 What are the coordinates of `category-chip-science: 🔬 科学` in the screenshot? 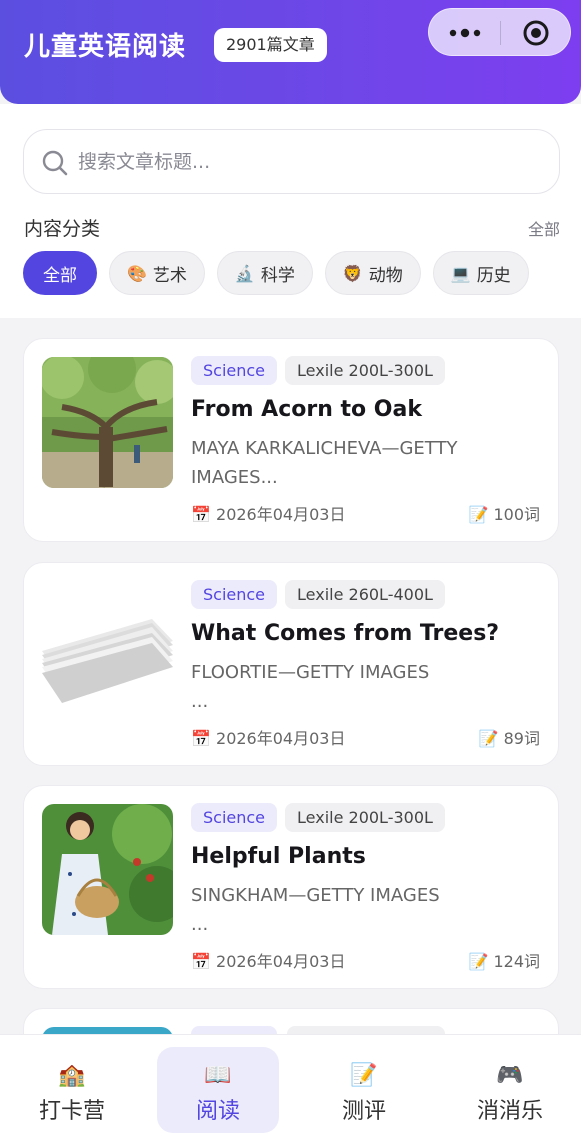 It's located at (264, 273).